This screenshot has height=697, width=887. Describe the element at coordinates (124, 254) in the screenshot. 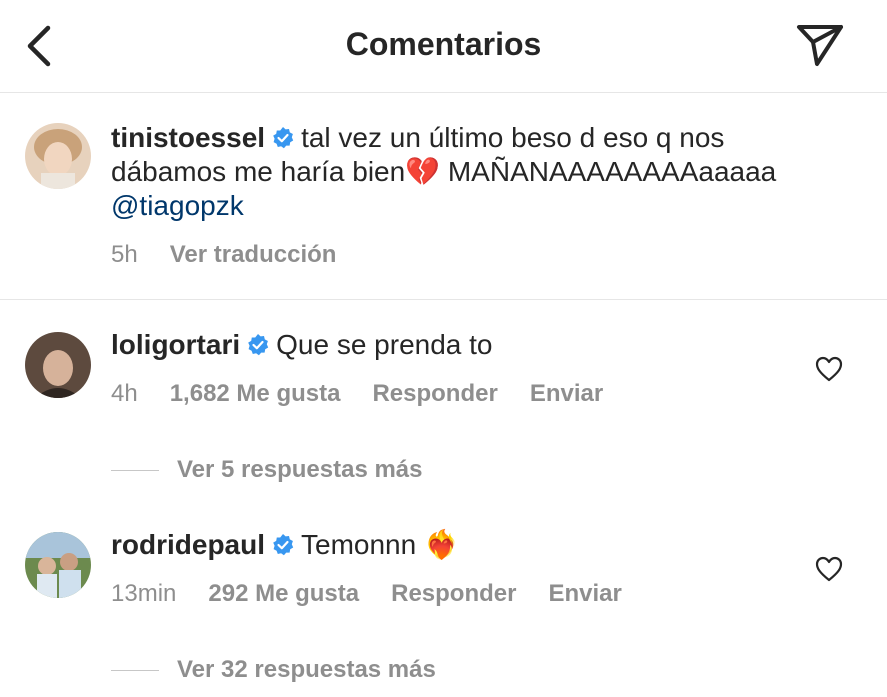

I see `timestamp: 5h` at that location.